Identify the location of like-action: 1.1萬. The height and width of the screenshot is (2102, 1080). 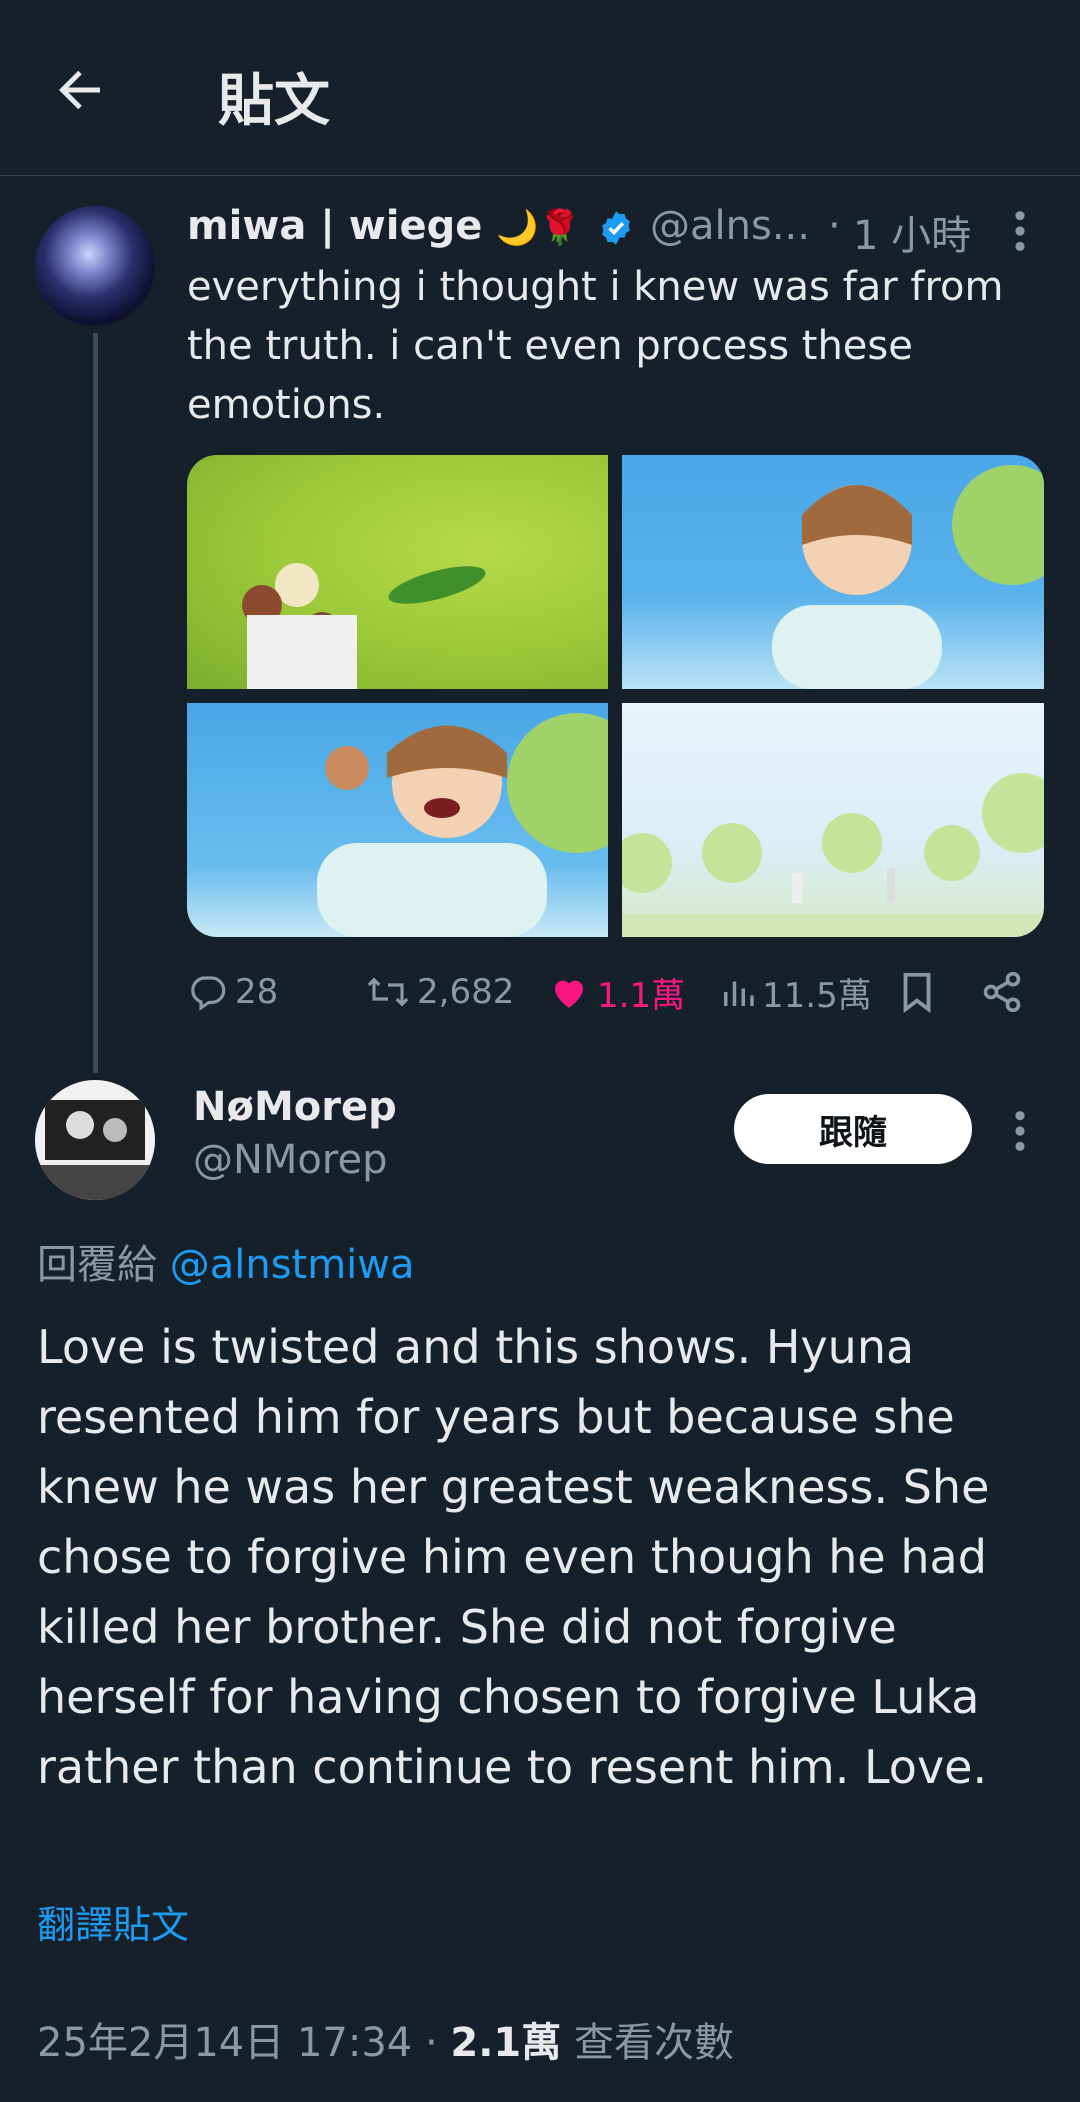
(616, 992).